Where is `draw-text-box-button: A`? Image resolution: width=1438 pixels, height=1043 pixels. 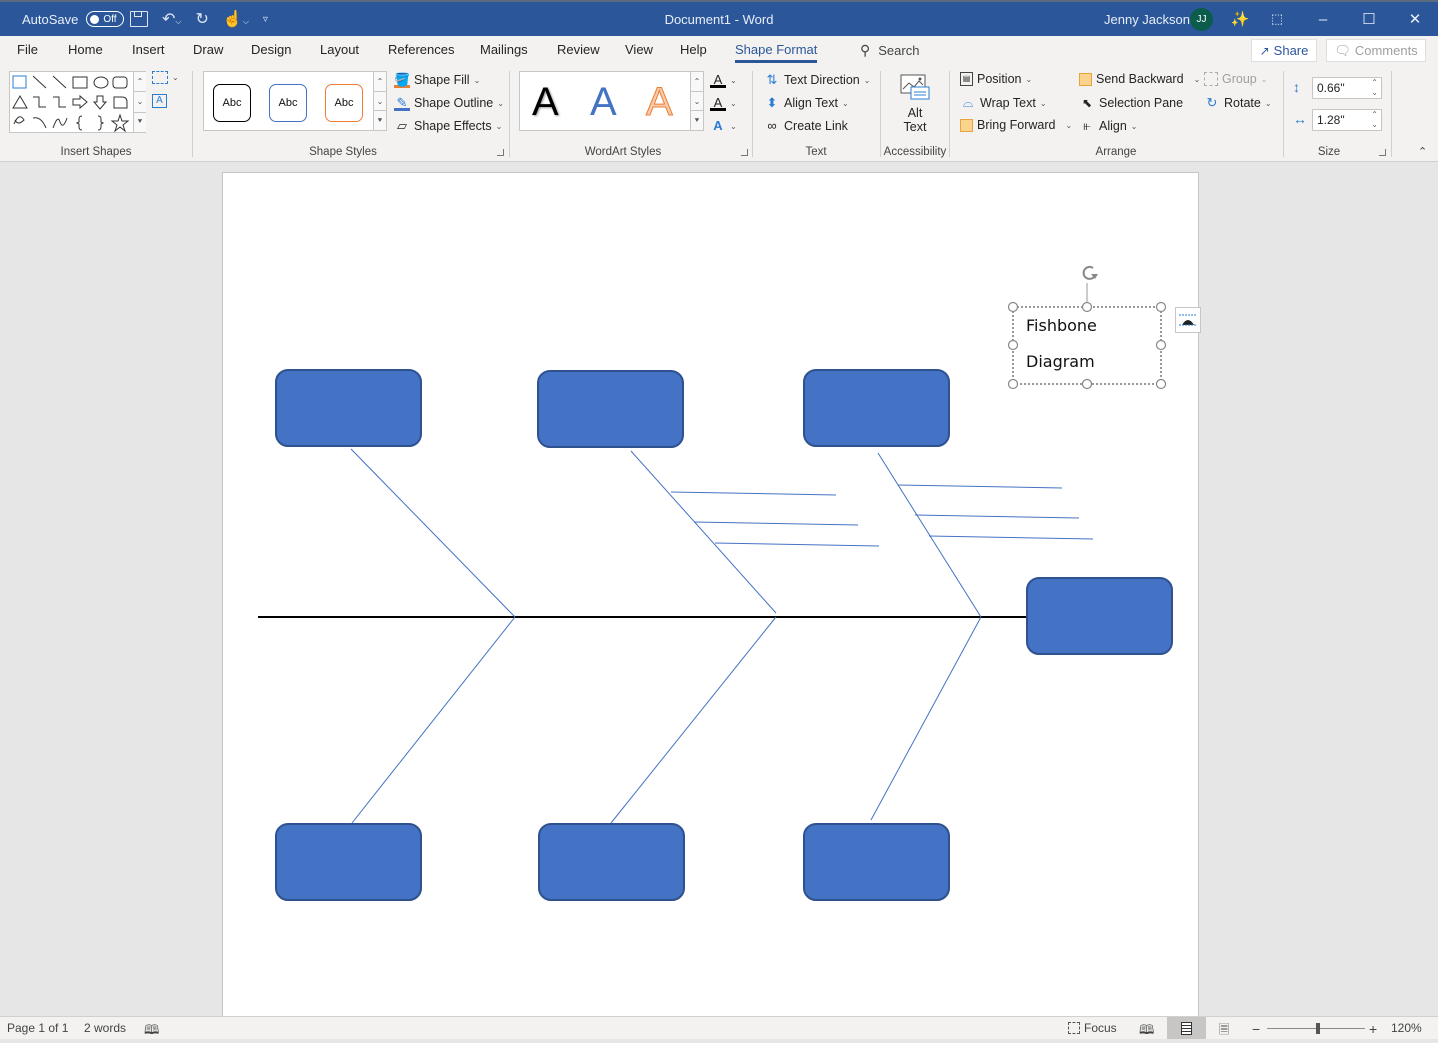 draw-text-box-button: A is located at coordinates (159, 101).